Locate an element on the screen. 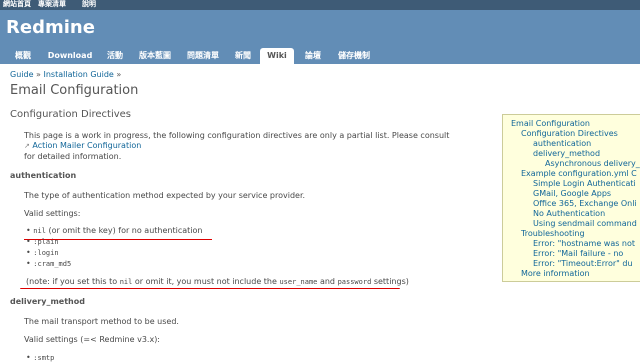 Image resolution: width=640 pixels, height=364 pixels. toc-item: Example configuration.yml C is located at coordinates (579, 173).